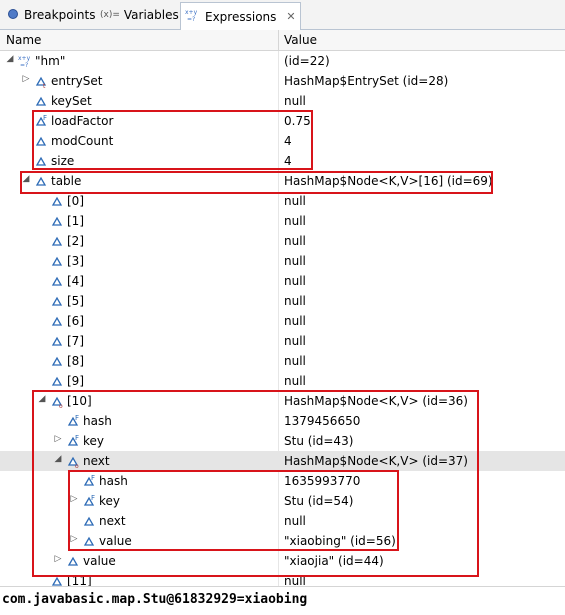 This screenshot has width=565, height=615. What do you see at coordinates (282, 261) in the screenshot?
I see `tree-row: [3] null` at bounding box center [282, 261].